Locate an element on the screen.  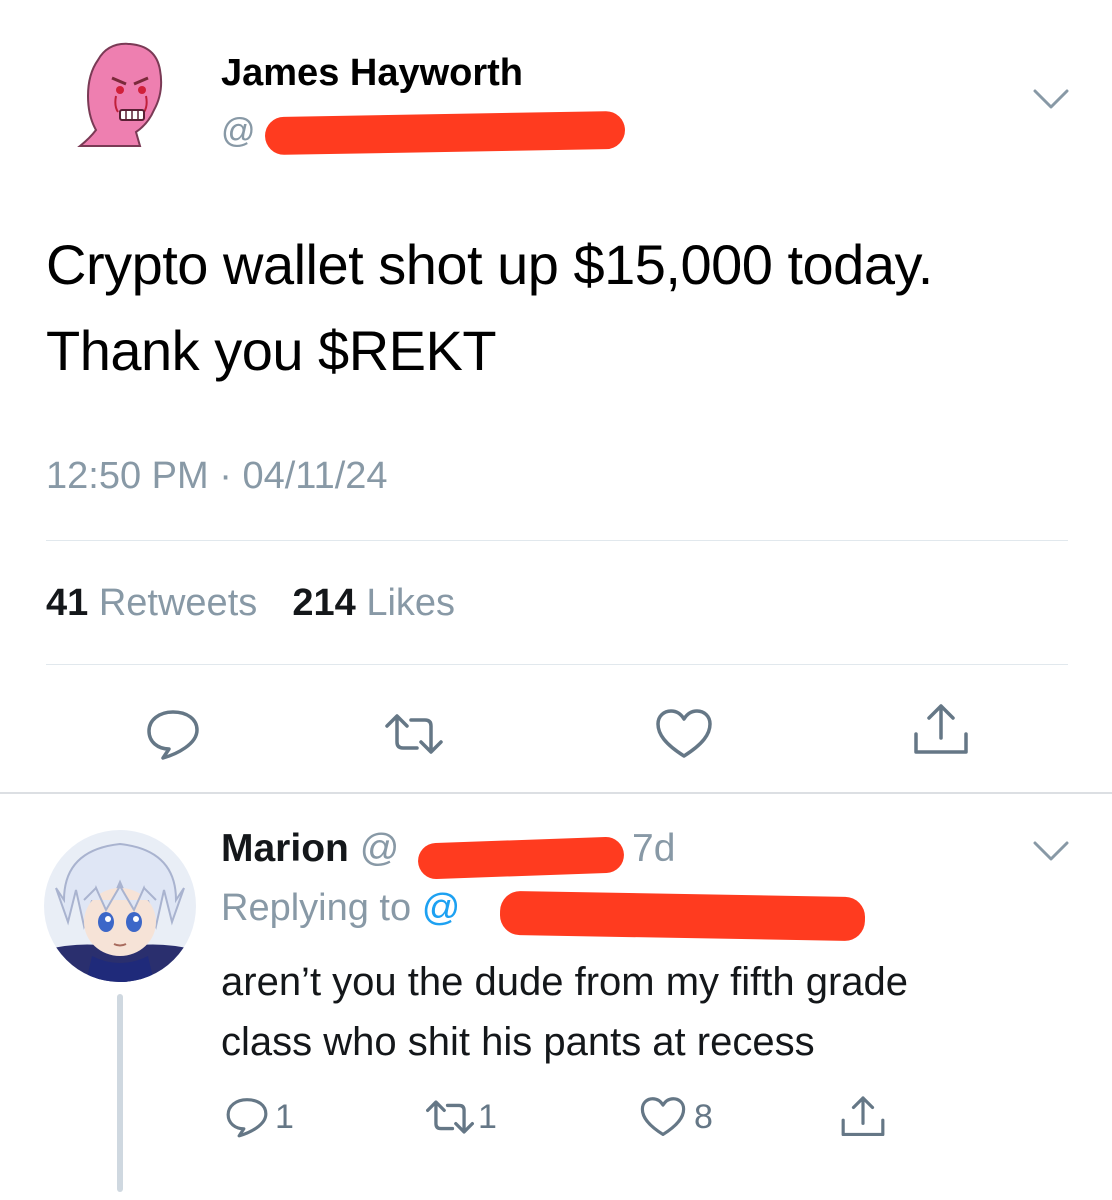
likes-stat: 214 Likes is located at coordinates (373, 603).